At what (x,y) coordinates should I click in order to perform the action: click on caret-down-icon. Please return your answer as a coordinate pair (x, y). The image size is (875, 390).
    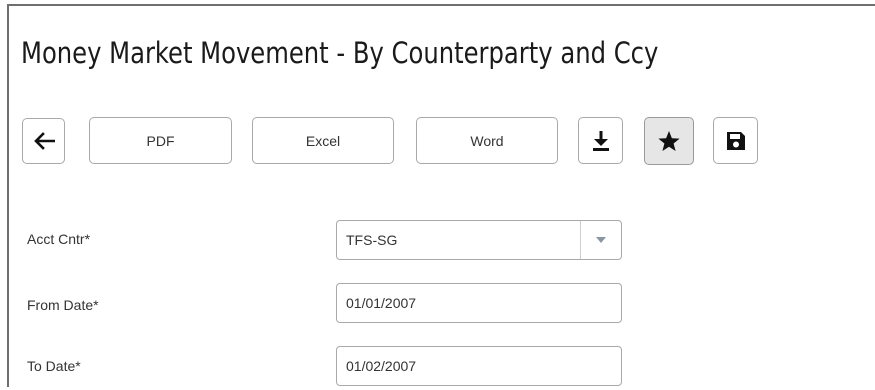
    Looking at the image, I should click on (601, 240).